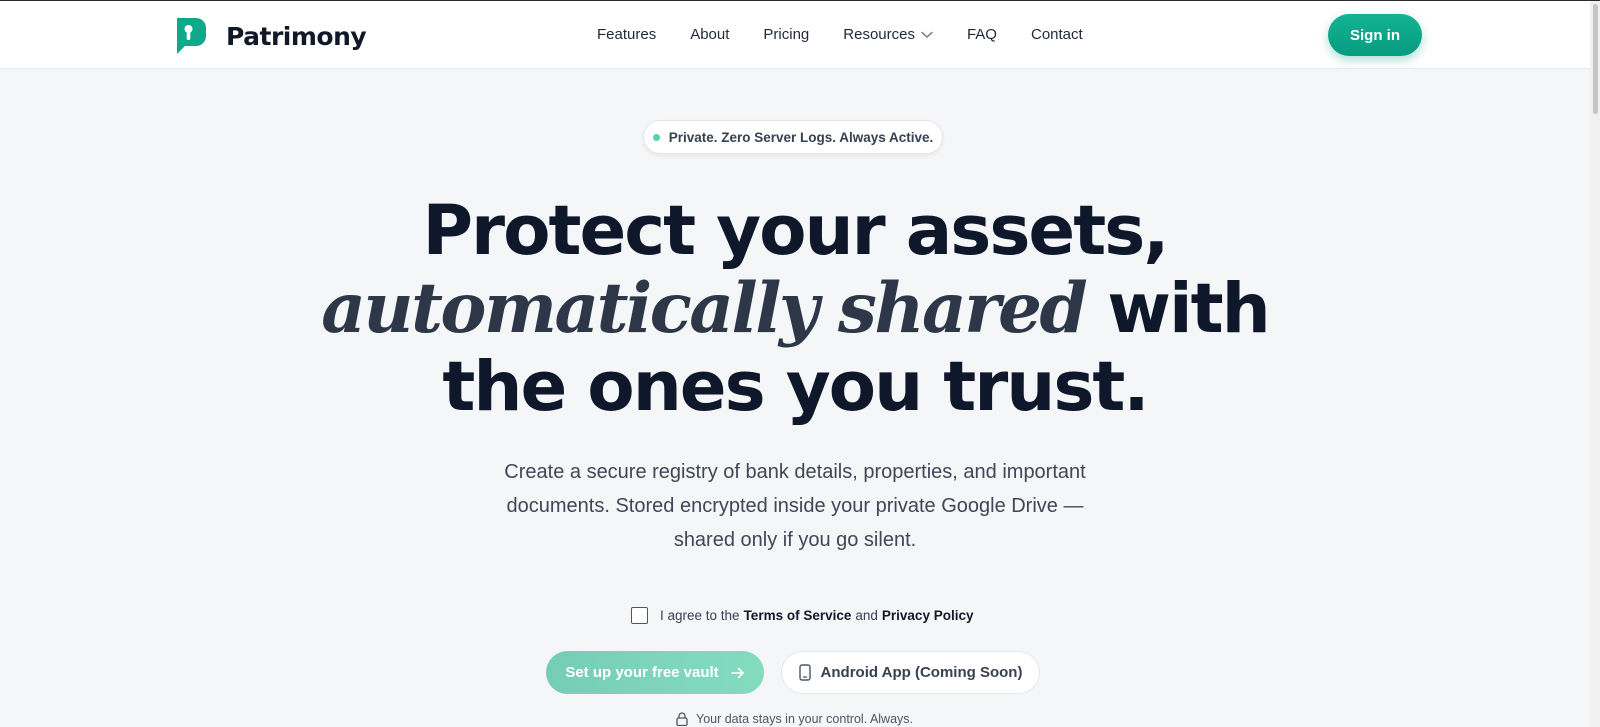  What do you see at coordinates (700, 615) in the screenshot?
I see `agree-prefix: I agree to the` at bounding box center [700, 615].